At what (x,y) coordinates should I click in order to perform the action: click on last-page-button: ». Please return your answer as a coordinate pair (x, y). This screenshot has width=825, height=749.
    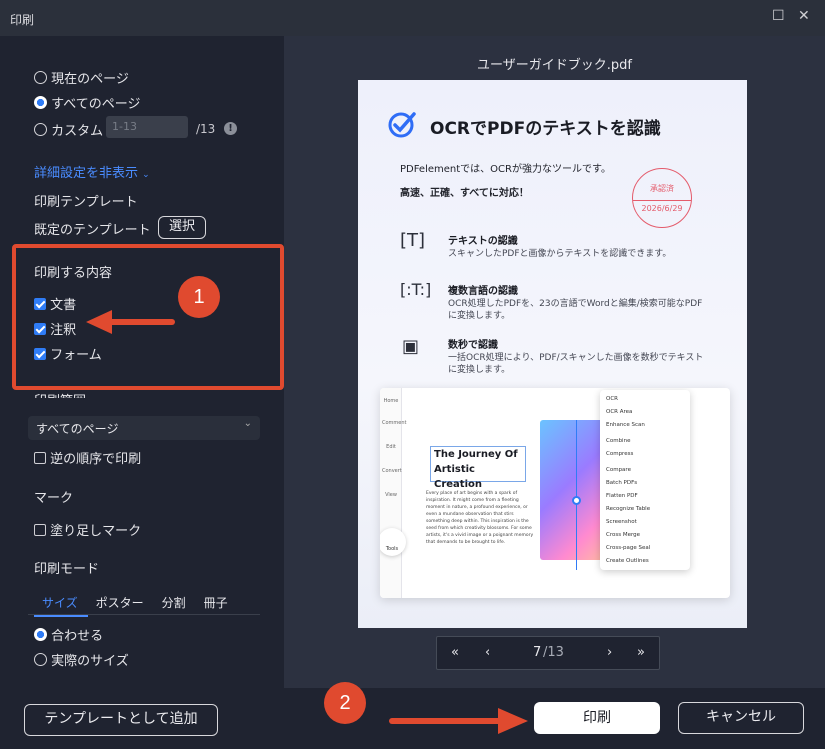
    Looking at the image, I should click on (641, 652).